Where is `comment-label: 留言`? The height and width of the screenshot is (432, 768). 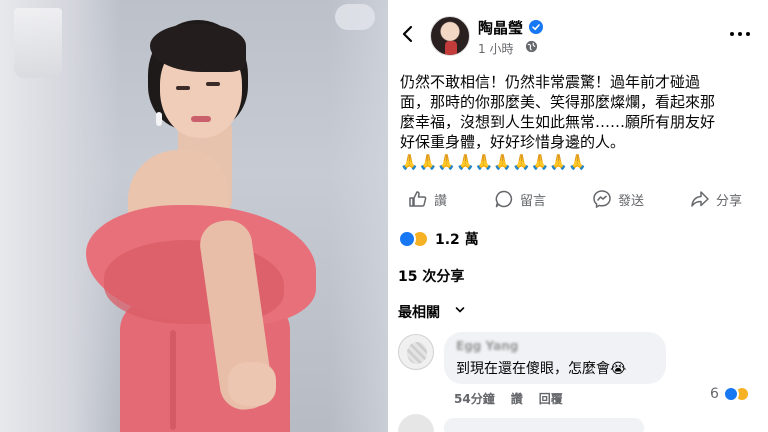
comment-label: 留言 is located at coordinates (533, 201).